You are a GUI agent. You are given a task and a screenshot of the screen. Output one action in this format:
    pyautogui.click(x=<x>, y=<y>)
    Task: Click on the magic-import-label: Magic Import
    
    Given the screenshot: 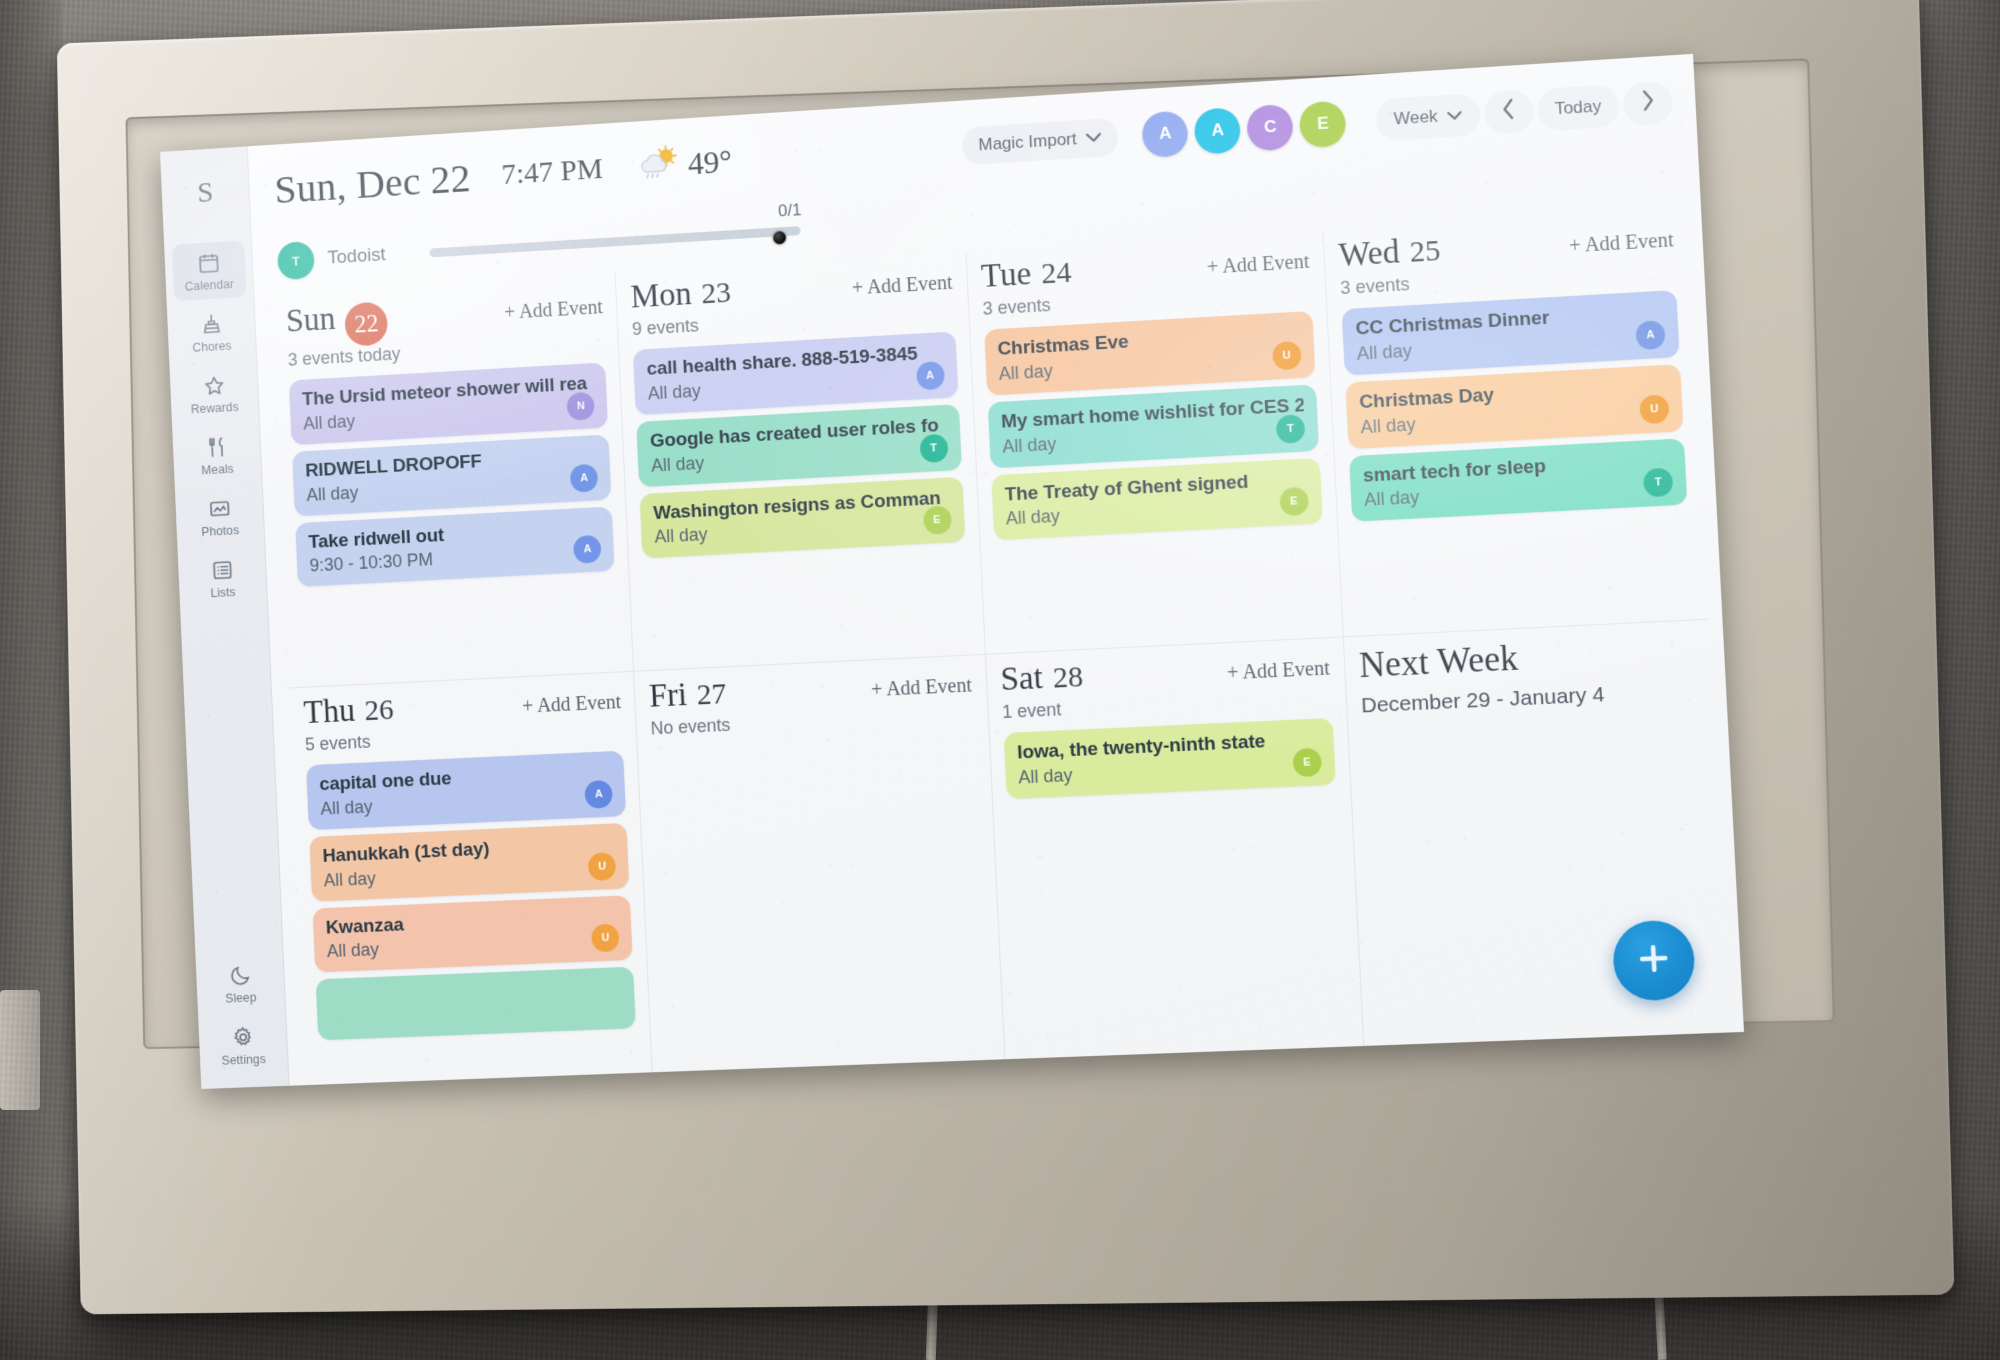 What is the action you would take?
    pyautogui.click(x=1028, y=142)
    